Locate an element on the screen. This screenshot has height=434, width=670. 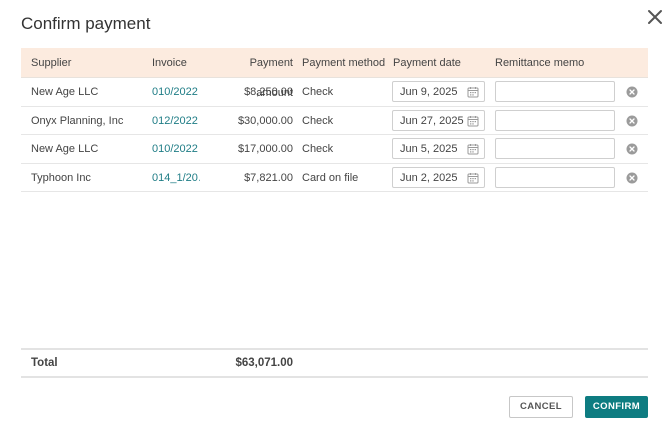
payment-date-value: Jun 9, 2025 is located at coordinates (429, 92).